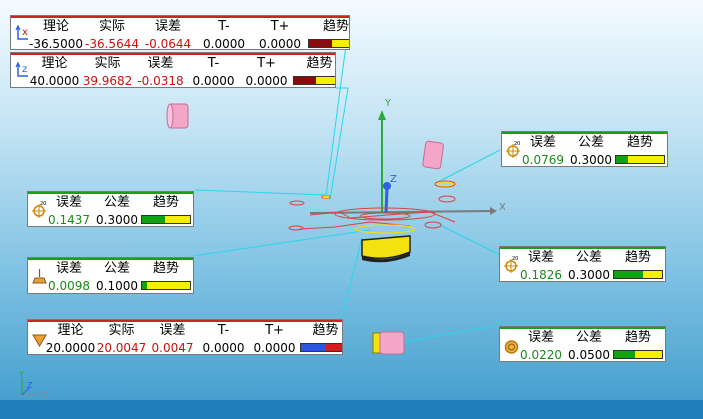  Describe the element at coordinates (107, 81) in the screenshot. I see `value-actual: 39.9682` at that location.